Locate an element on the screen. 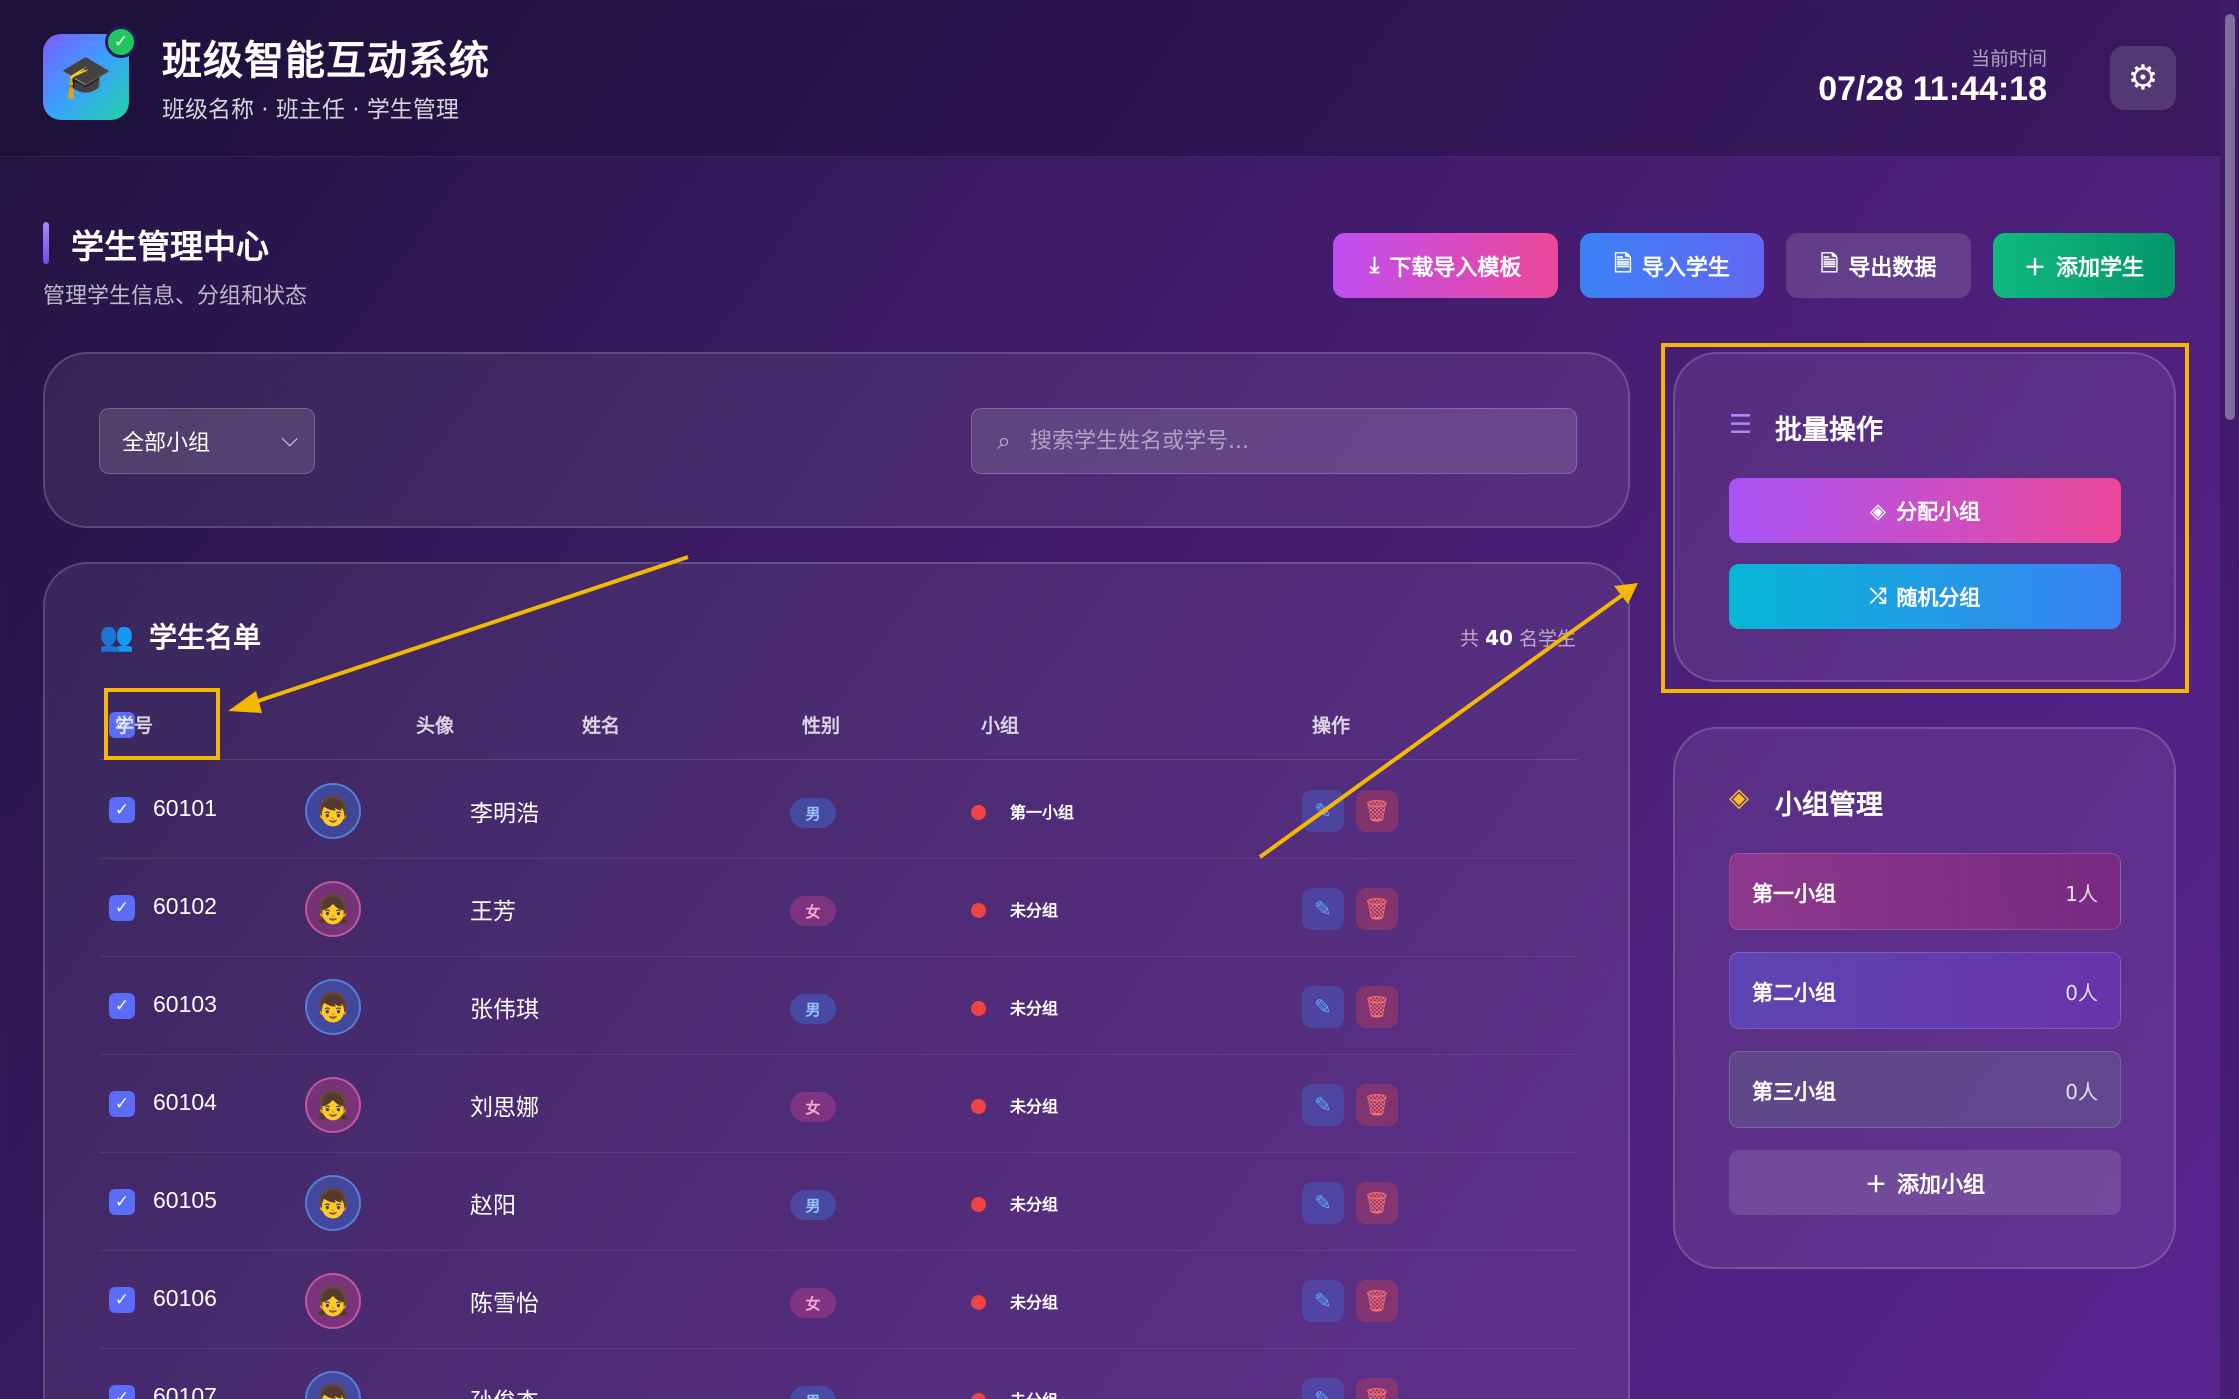 This screenshot has width=2239, height=1399. table-row: ✓ 60102 👧 王芳 女 未分组 ✎ 🗑 is located at coordinates (839, 908).